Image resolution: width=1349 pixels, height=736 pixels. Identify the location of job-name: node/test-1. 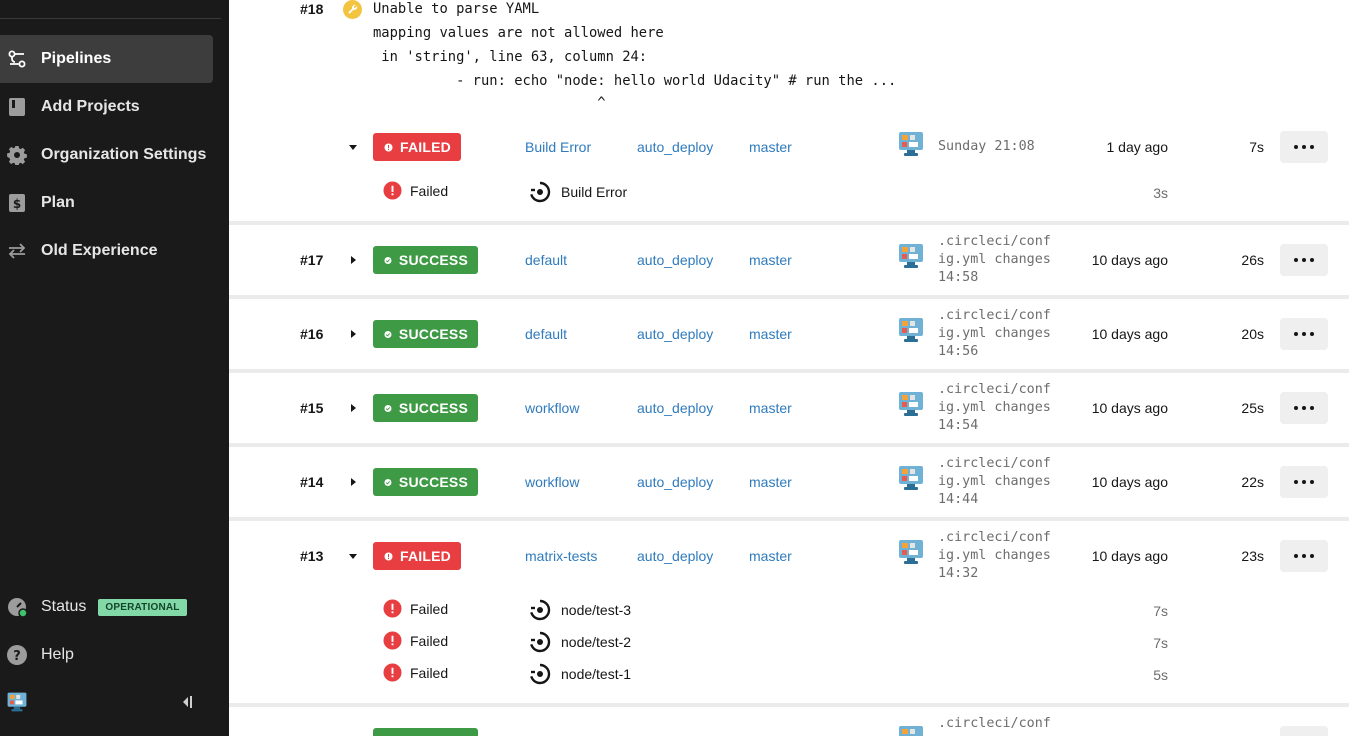
(580, 674).